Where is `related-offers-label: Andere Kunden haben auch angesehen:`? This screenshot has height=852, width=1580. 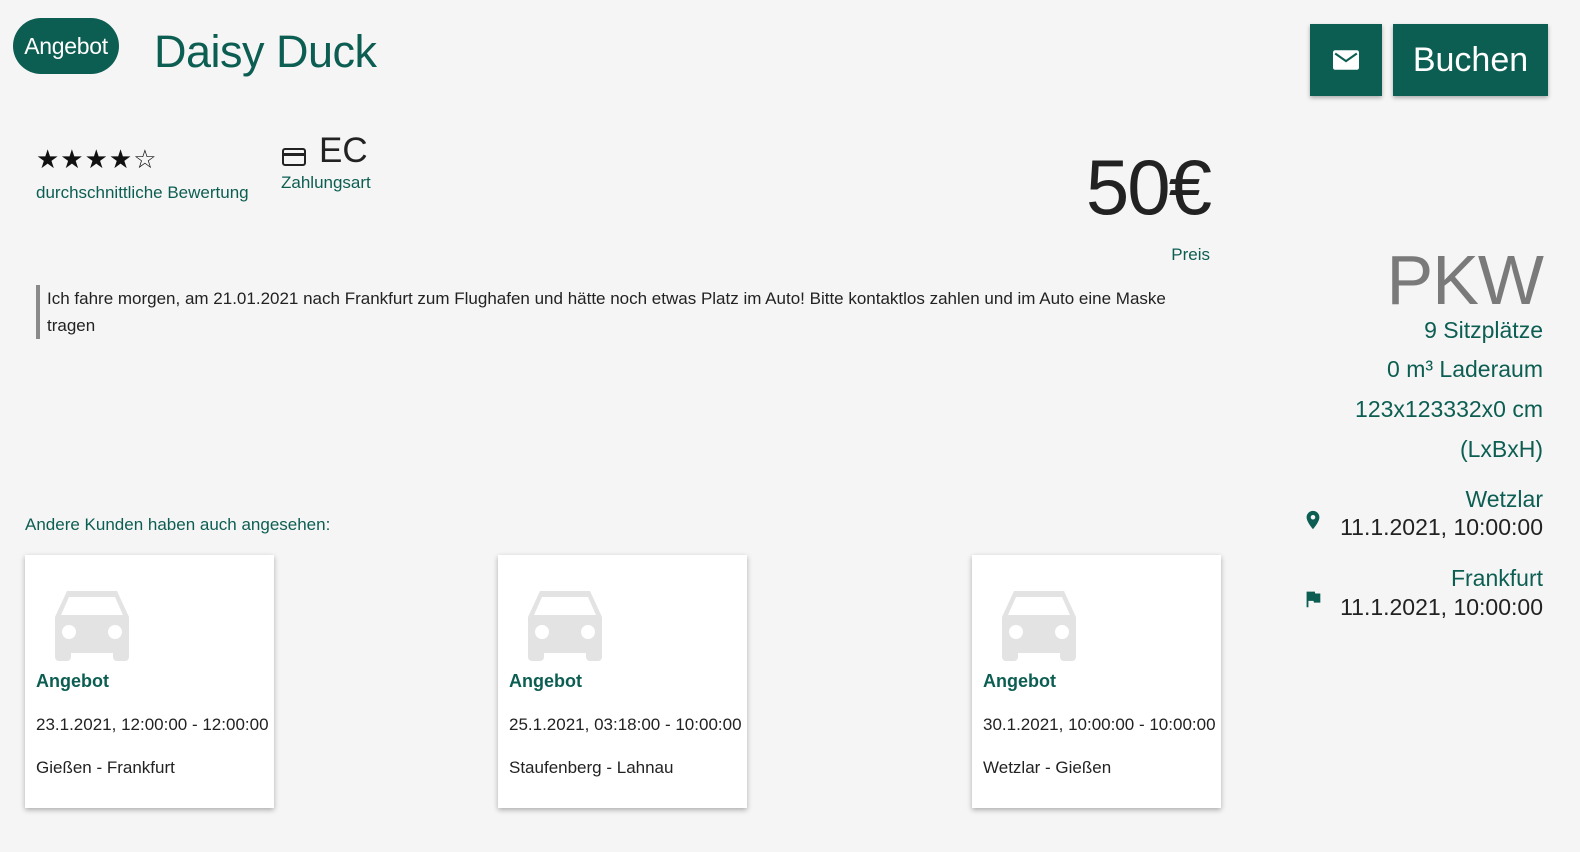 related-offers-label: Andere Kunden haben auch angesehen: is located at coordinates (178, 524).